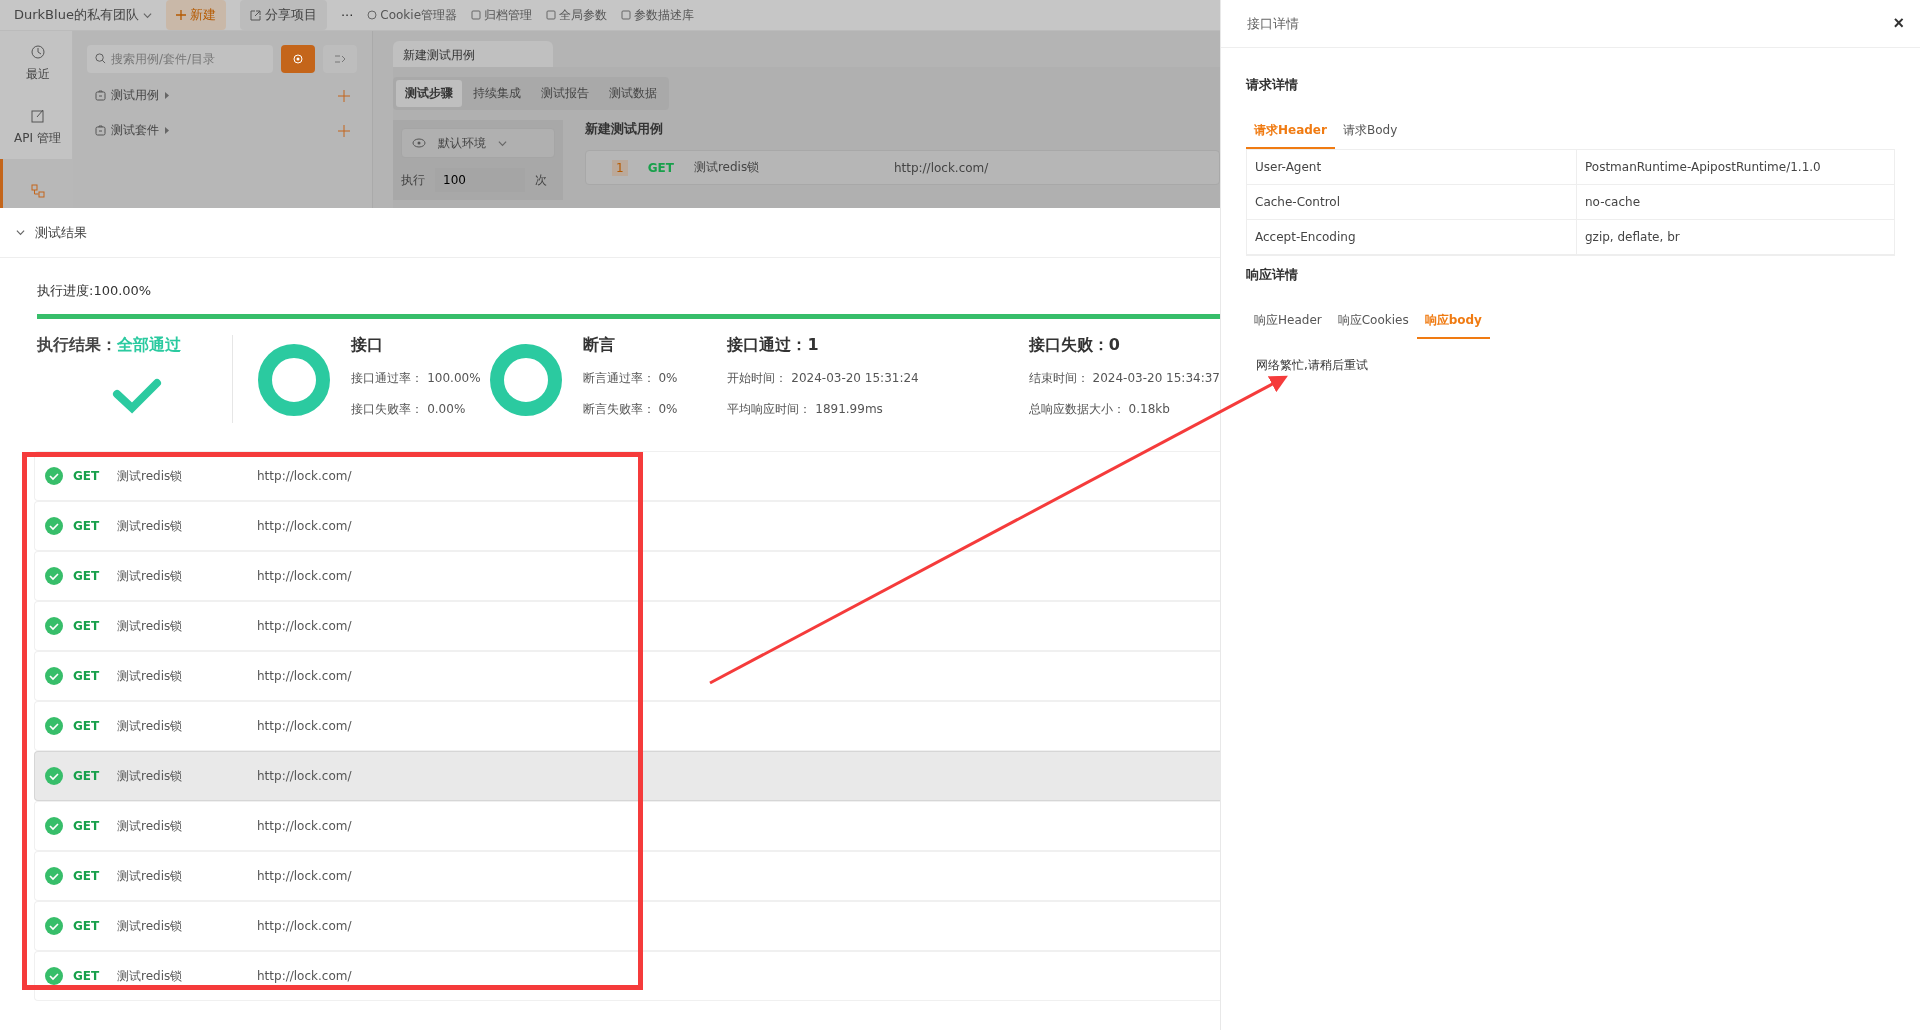  What do you see at coordinates (180, 15) in the screenshot?
I see `plus-icon` at bounding box center [180, 15].